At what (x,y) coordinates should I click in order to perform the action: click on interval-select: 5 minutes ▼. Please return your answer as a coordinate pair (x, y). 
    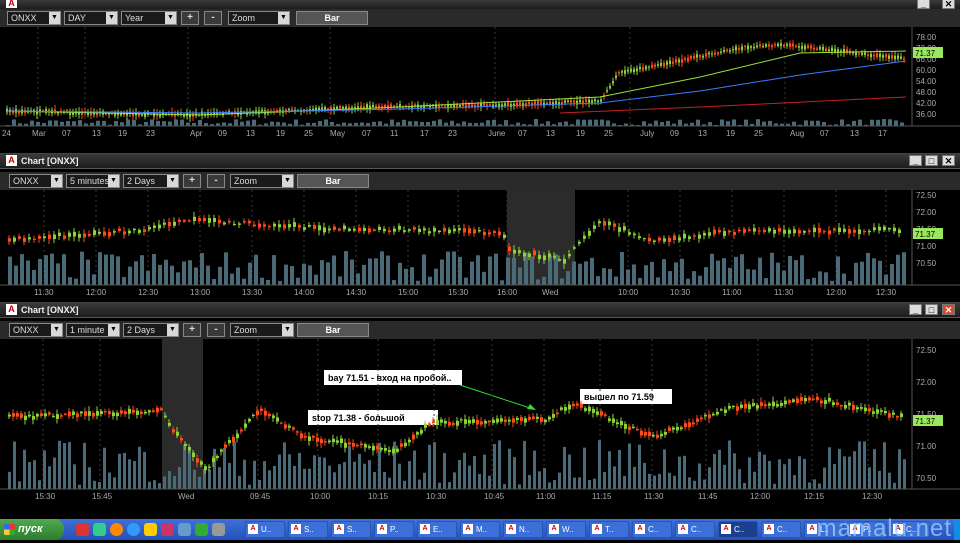
    Looking at the image, I should click on (93, 181).